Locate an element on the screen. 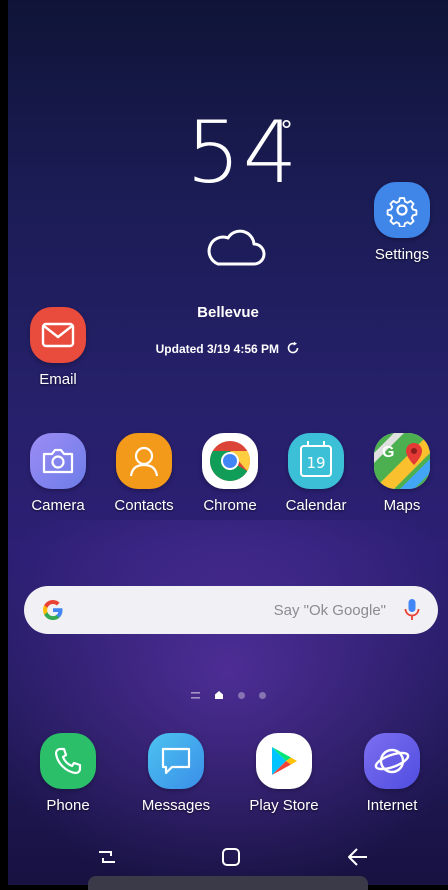 The width and height of the screenshot is (448, 890). app-email: Email is located at coordinates (58, 347).